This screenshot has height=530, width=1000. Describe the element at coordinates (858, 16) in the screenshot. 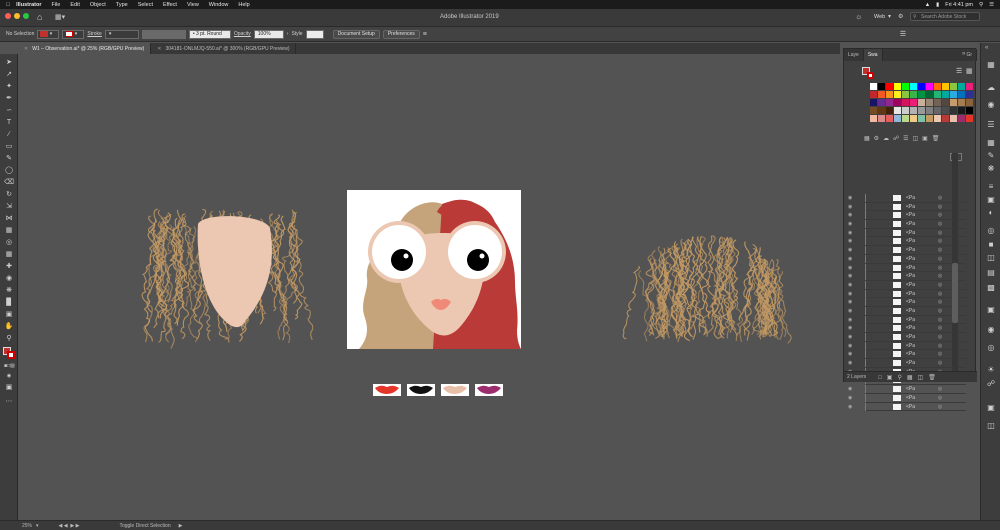

I see `lightbulb-icon: ☼` at that location.